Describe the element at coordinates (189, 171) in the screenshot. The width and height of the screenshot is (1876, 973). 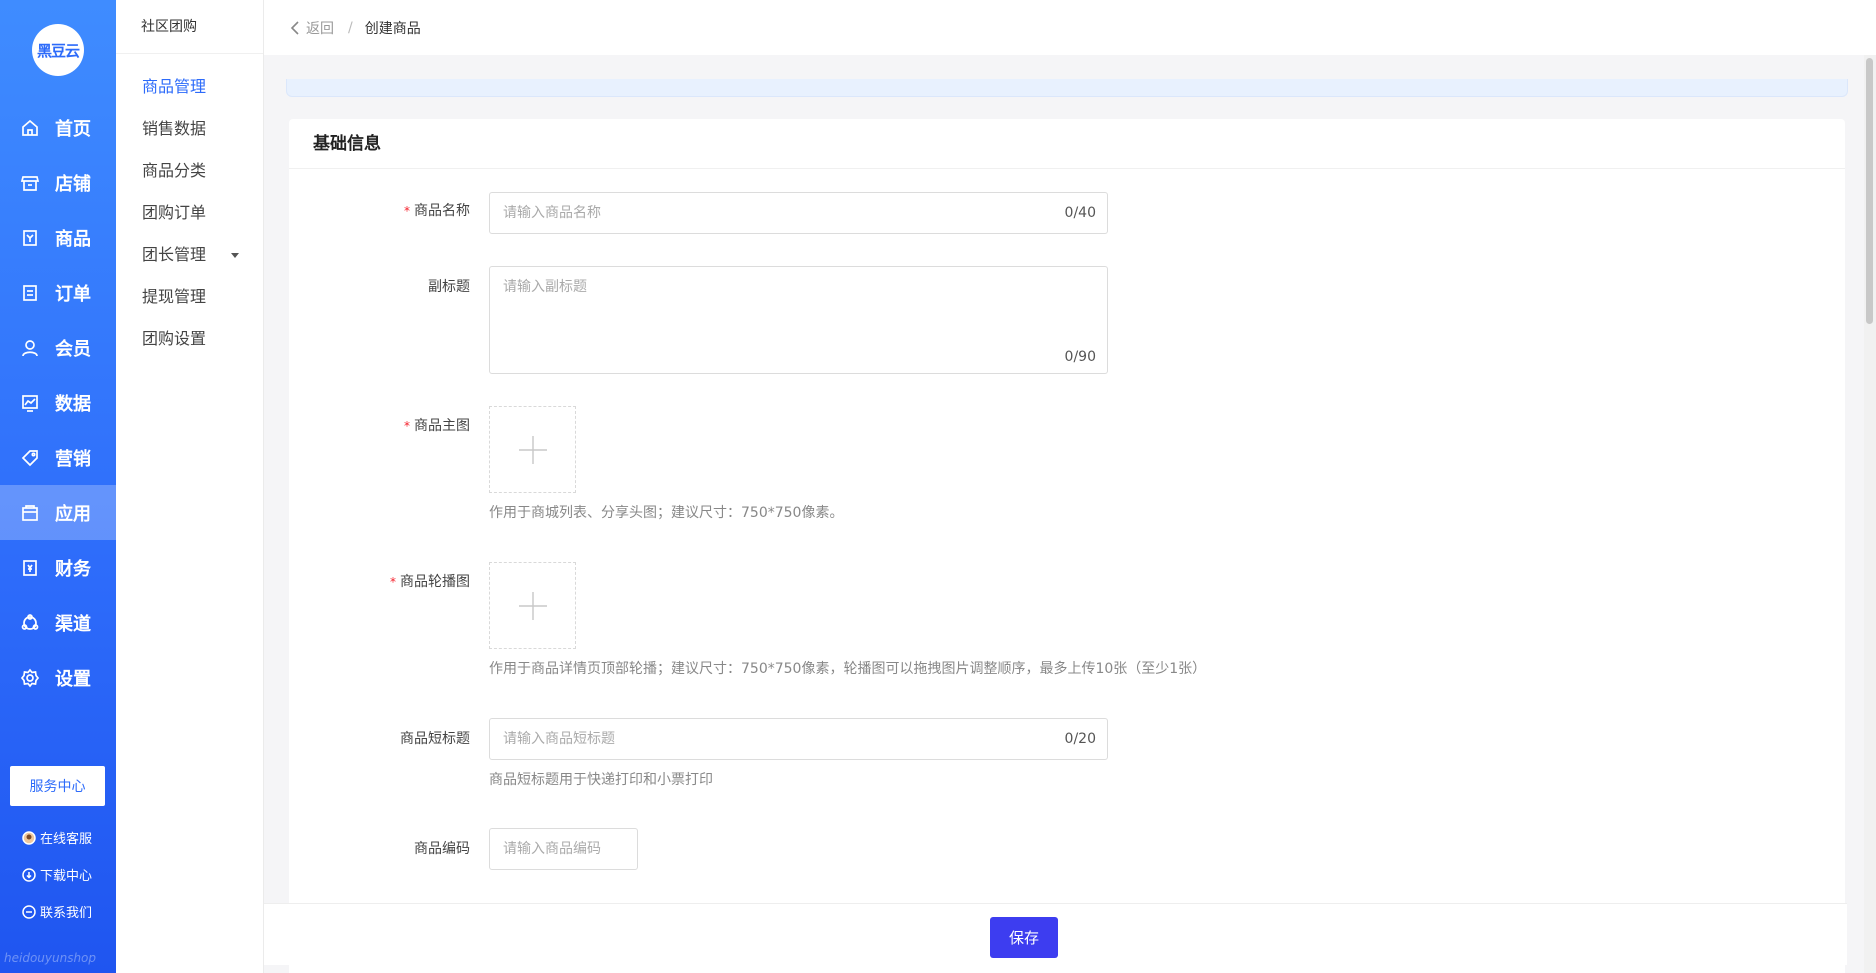
I see `sidebar-item-product-category: 商品分类` at that location.